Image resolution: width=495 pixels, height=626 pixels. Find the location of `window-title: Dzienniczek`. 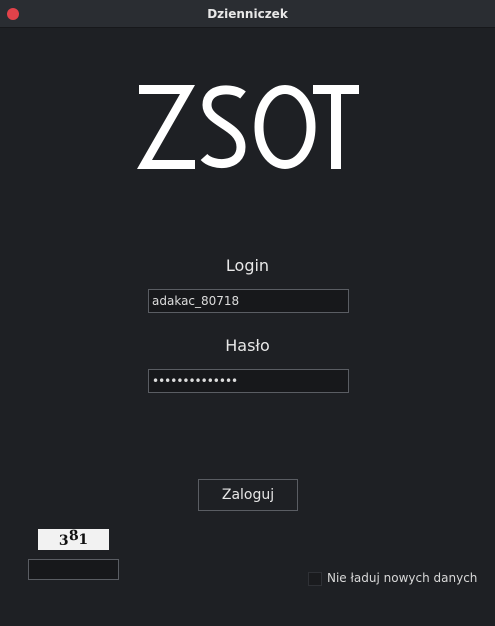

window-title: Dzienniczek is located at coordinates (247, 14).